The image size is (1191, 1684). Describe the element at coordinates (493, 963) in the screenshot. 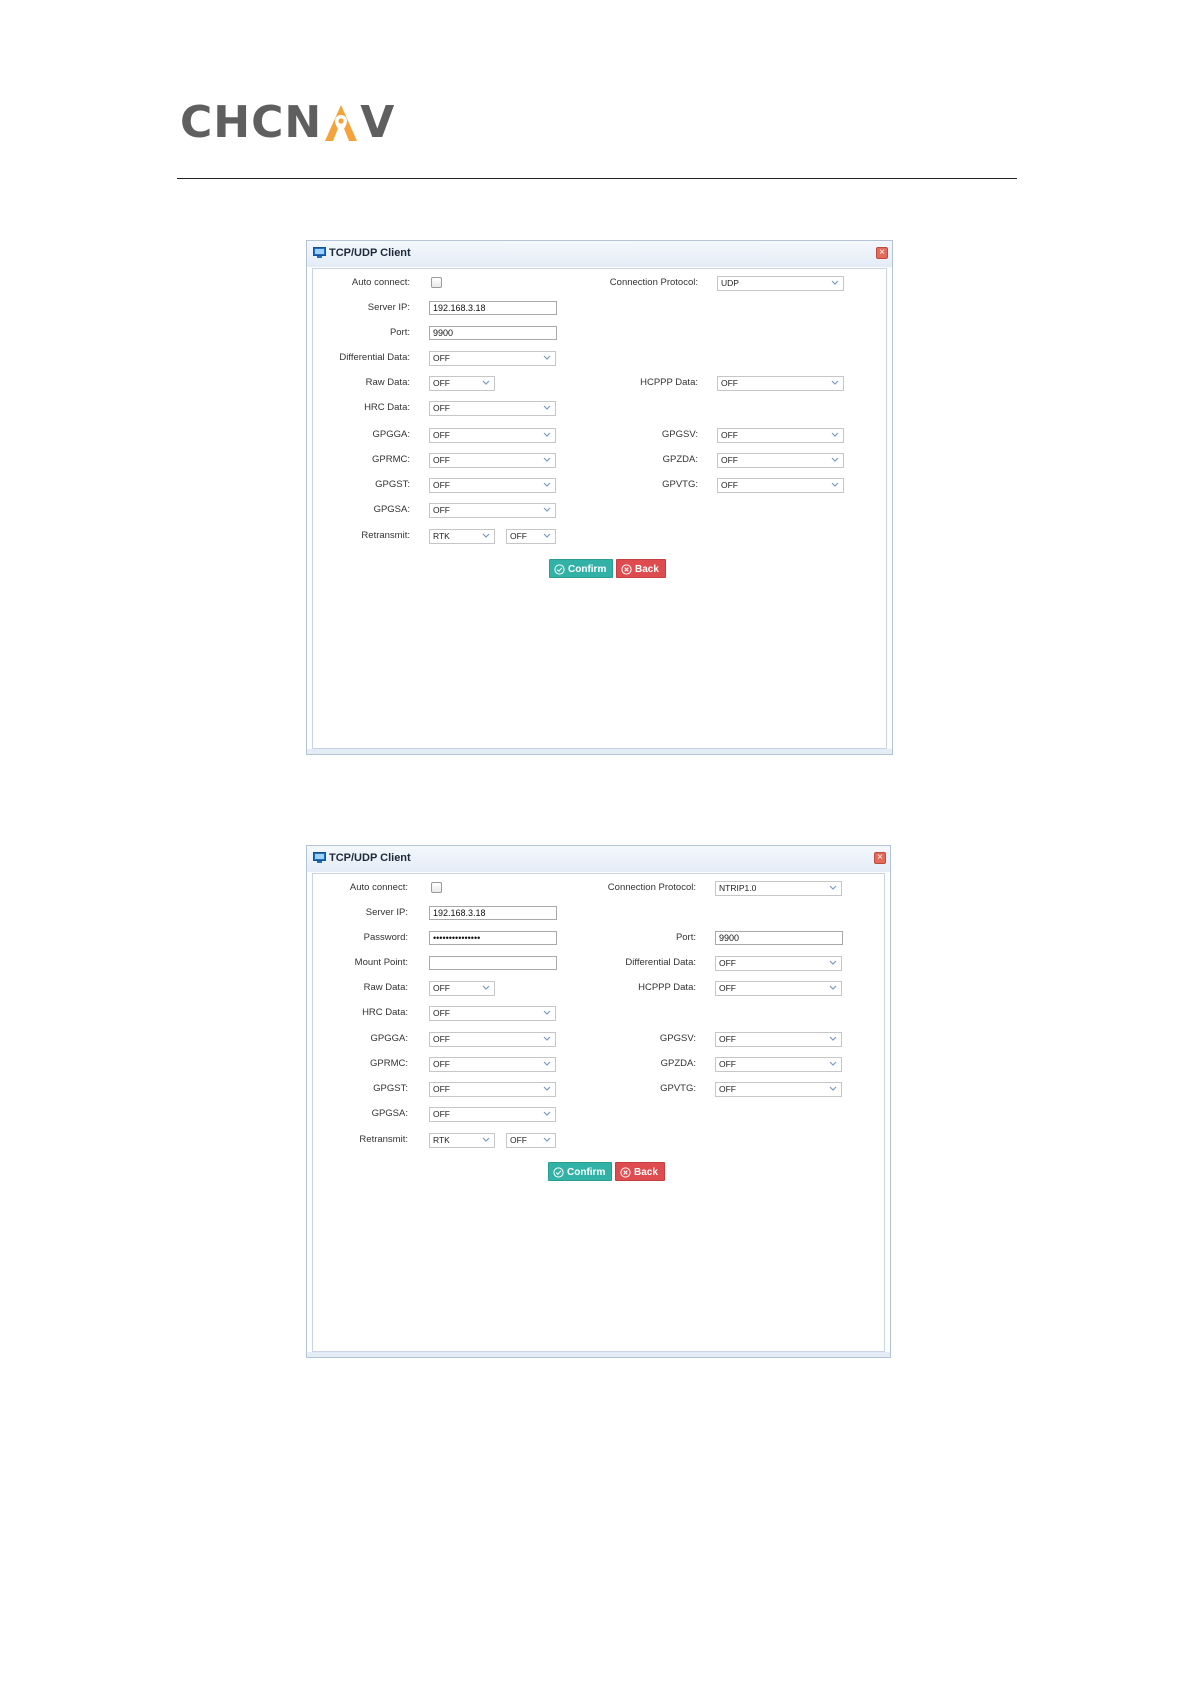

I see `mount-point-input` at that location.